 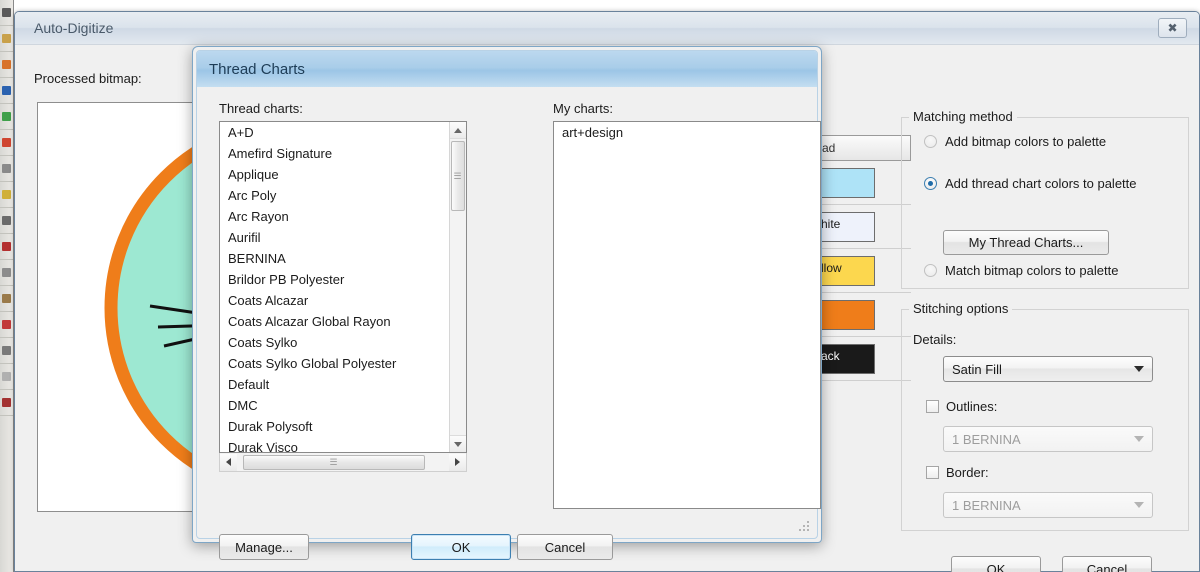 I want to click on outlines-value: 1 BERNINA, so click(x=986, y=439).